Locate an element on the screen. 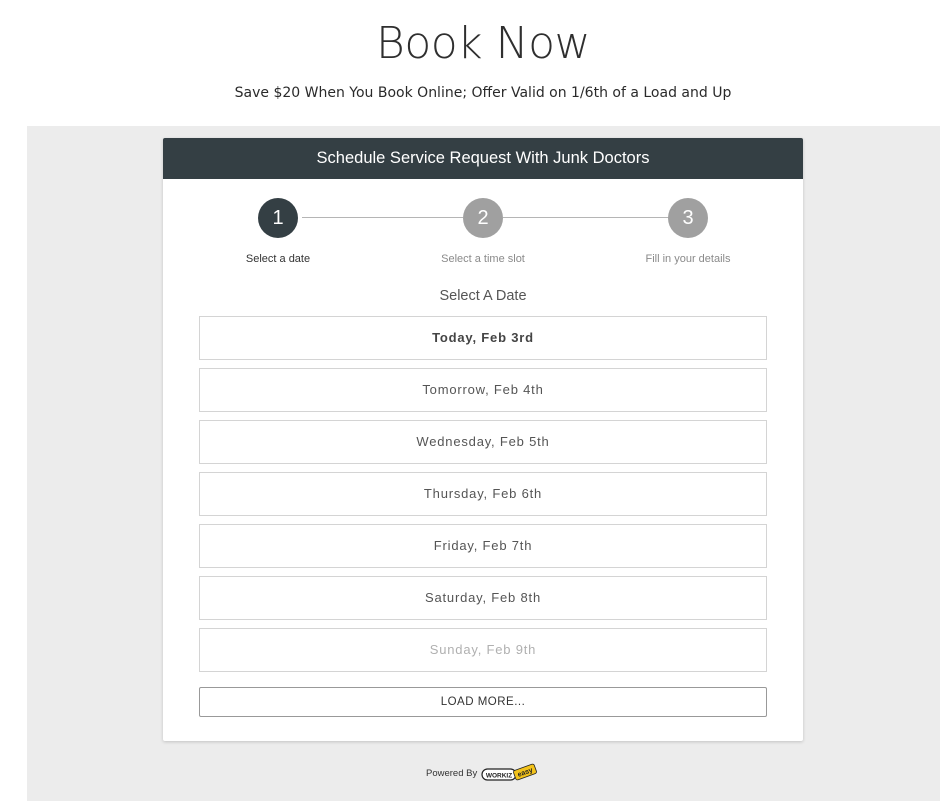  date-option-thursday: Thursday, Feb 6th is located at coordinates (483, 494).